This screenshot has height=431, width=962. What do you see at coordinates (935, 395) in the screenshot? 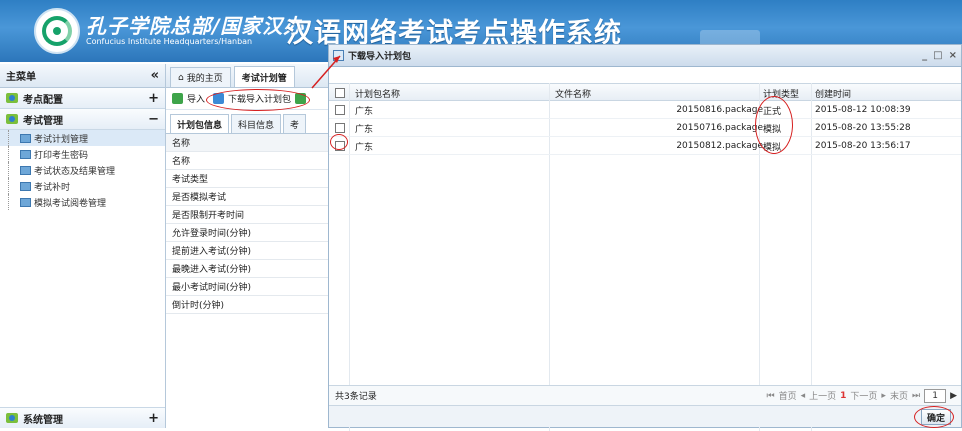
I see `page-input: 1` at bounding box center [935, 395].